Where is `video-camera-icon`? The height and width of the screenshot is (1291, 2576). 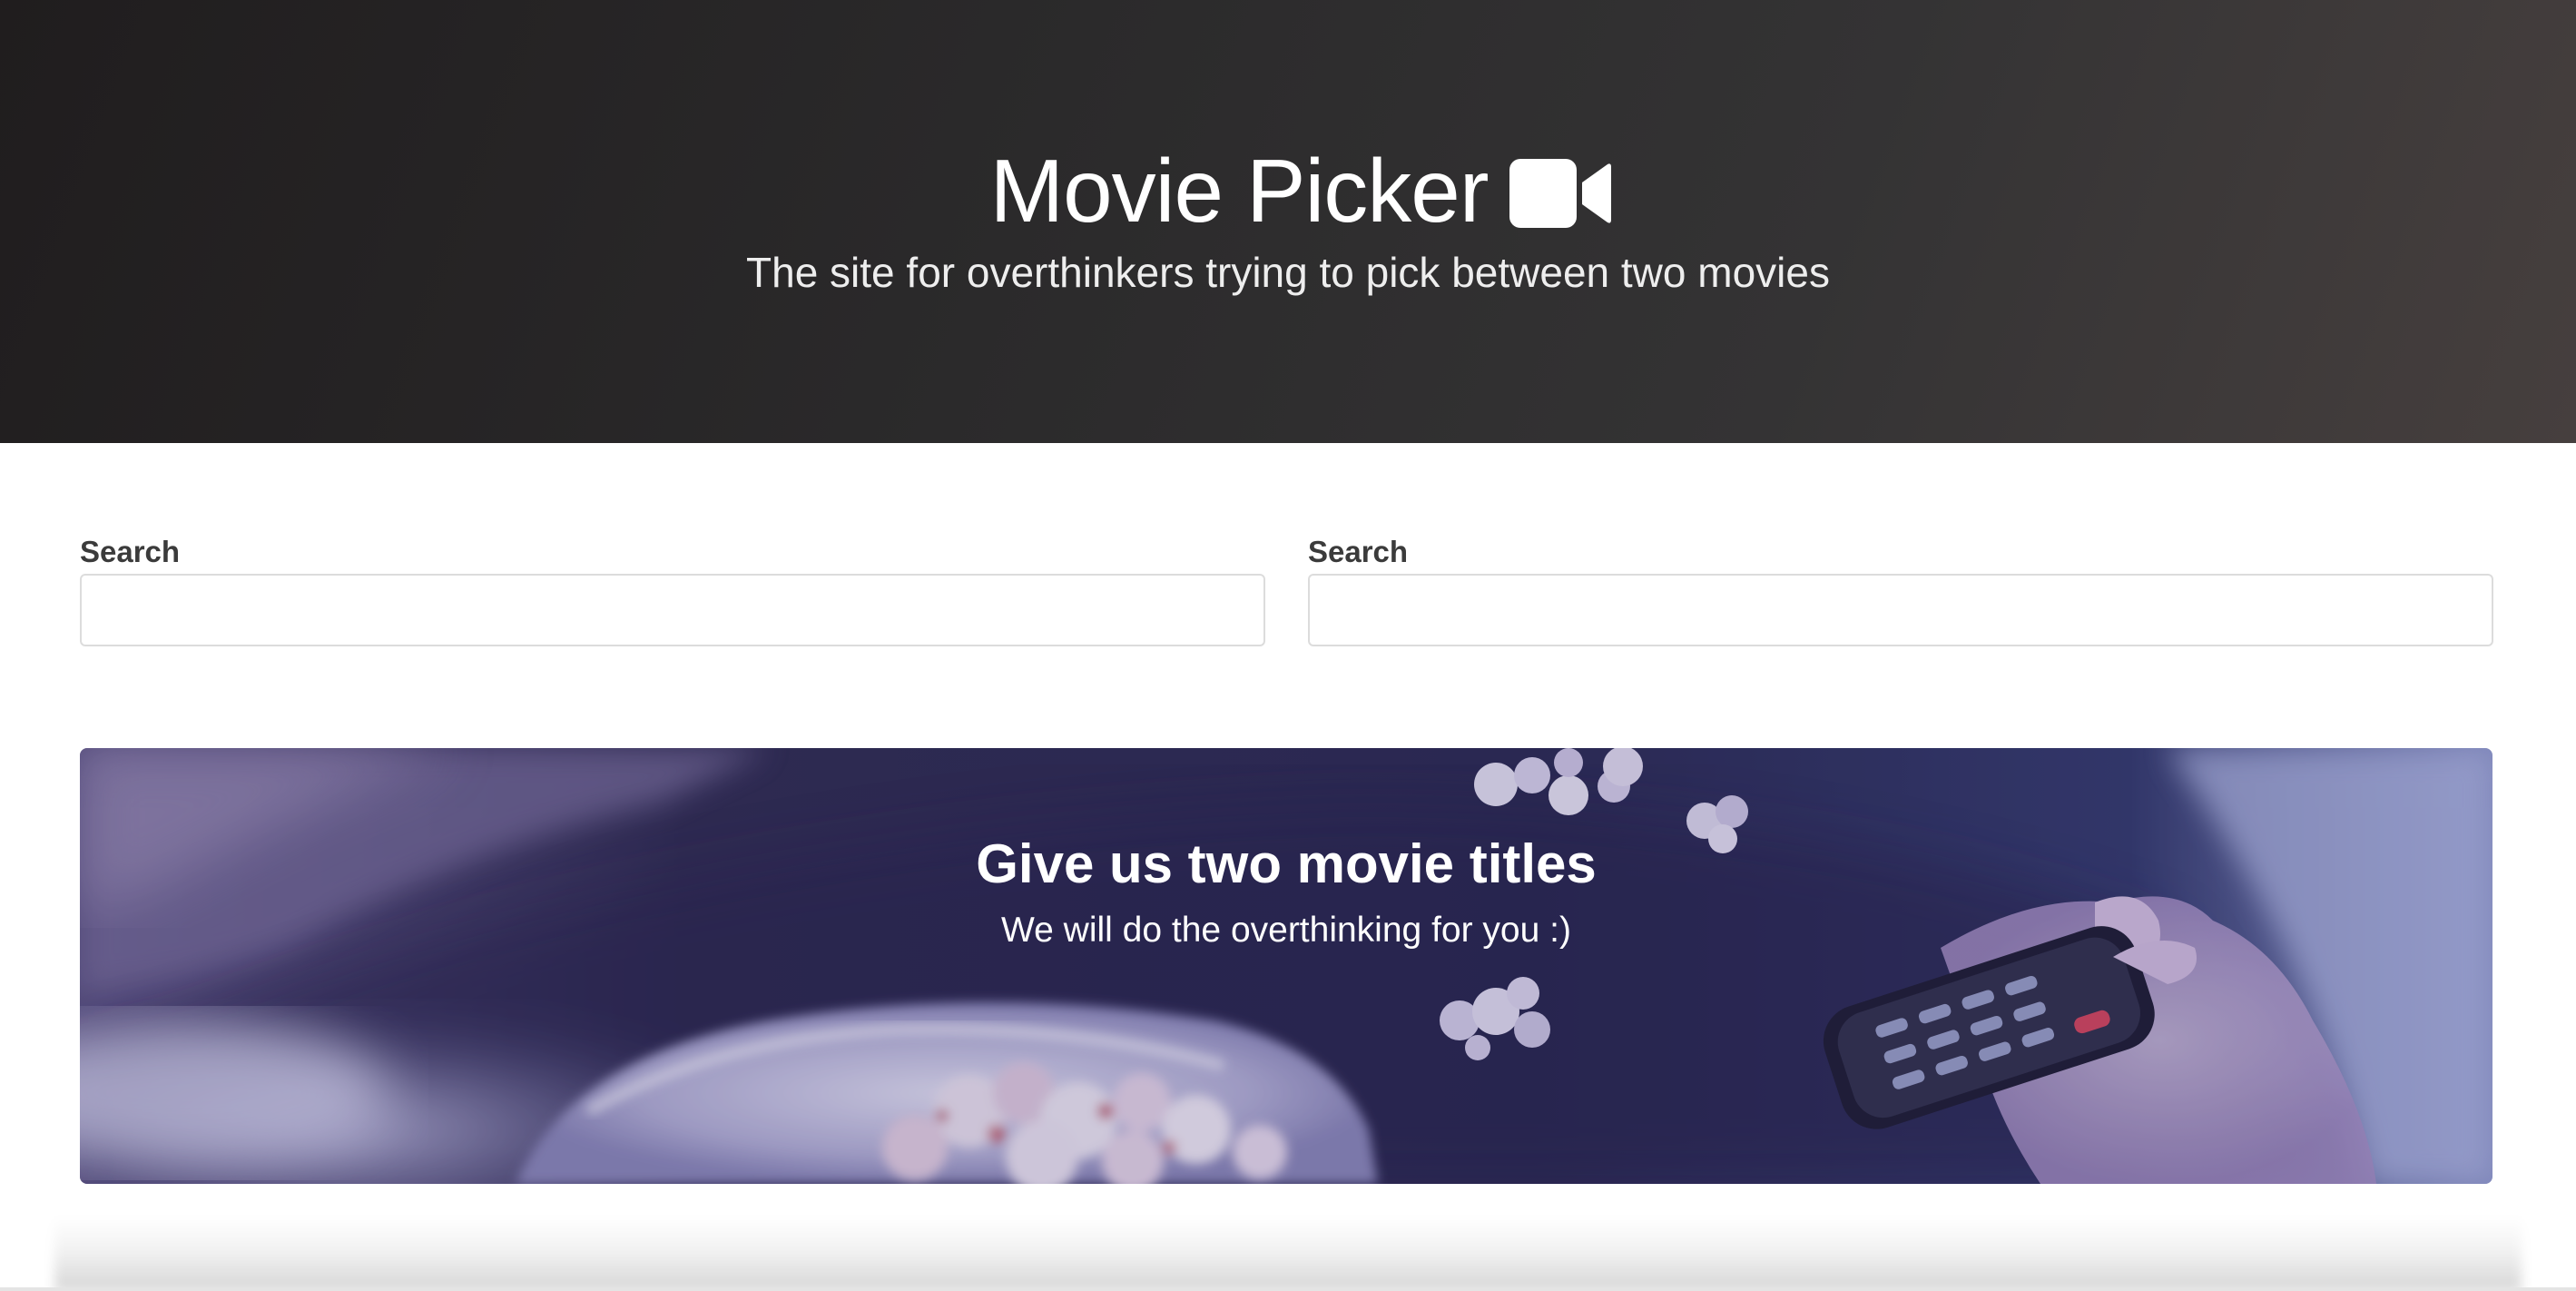
video-camera-icon is located at coordinates (1560, 194).